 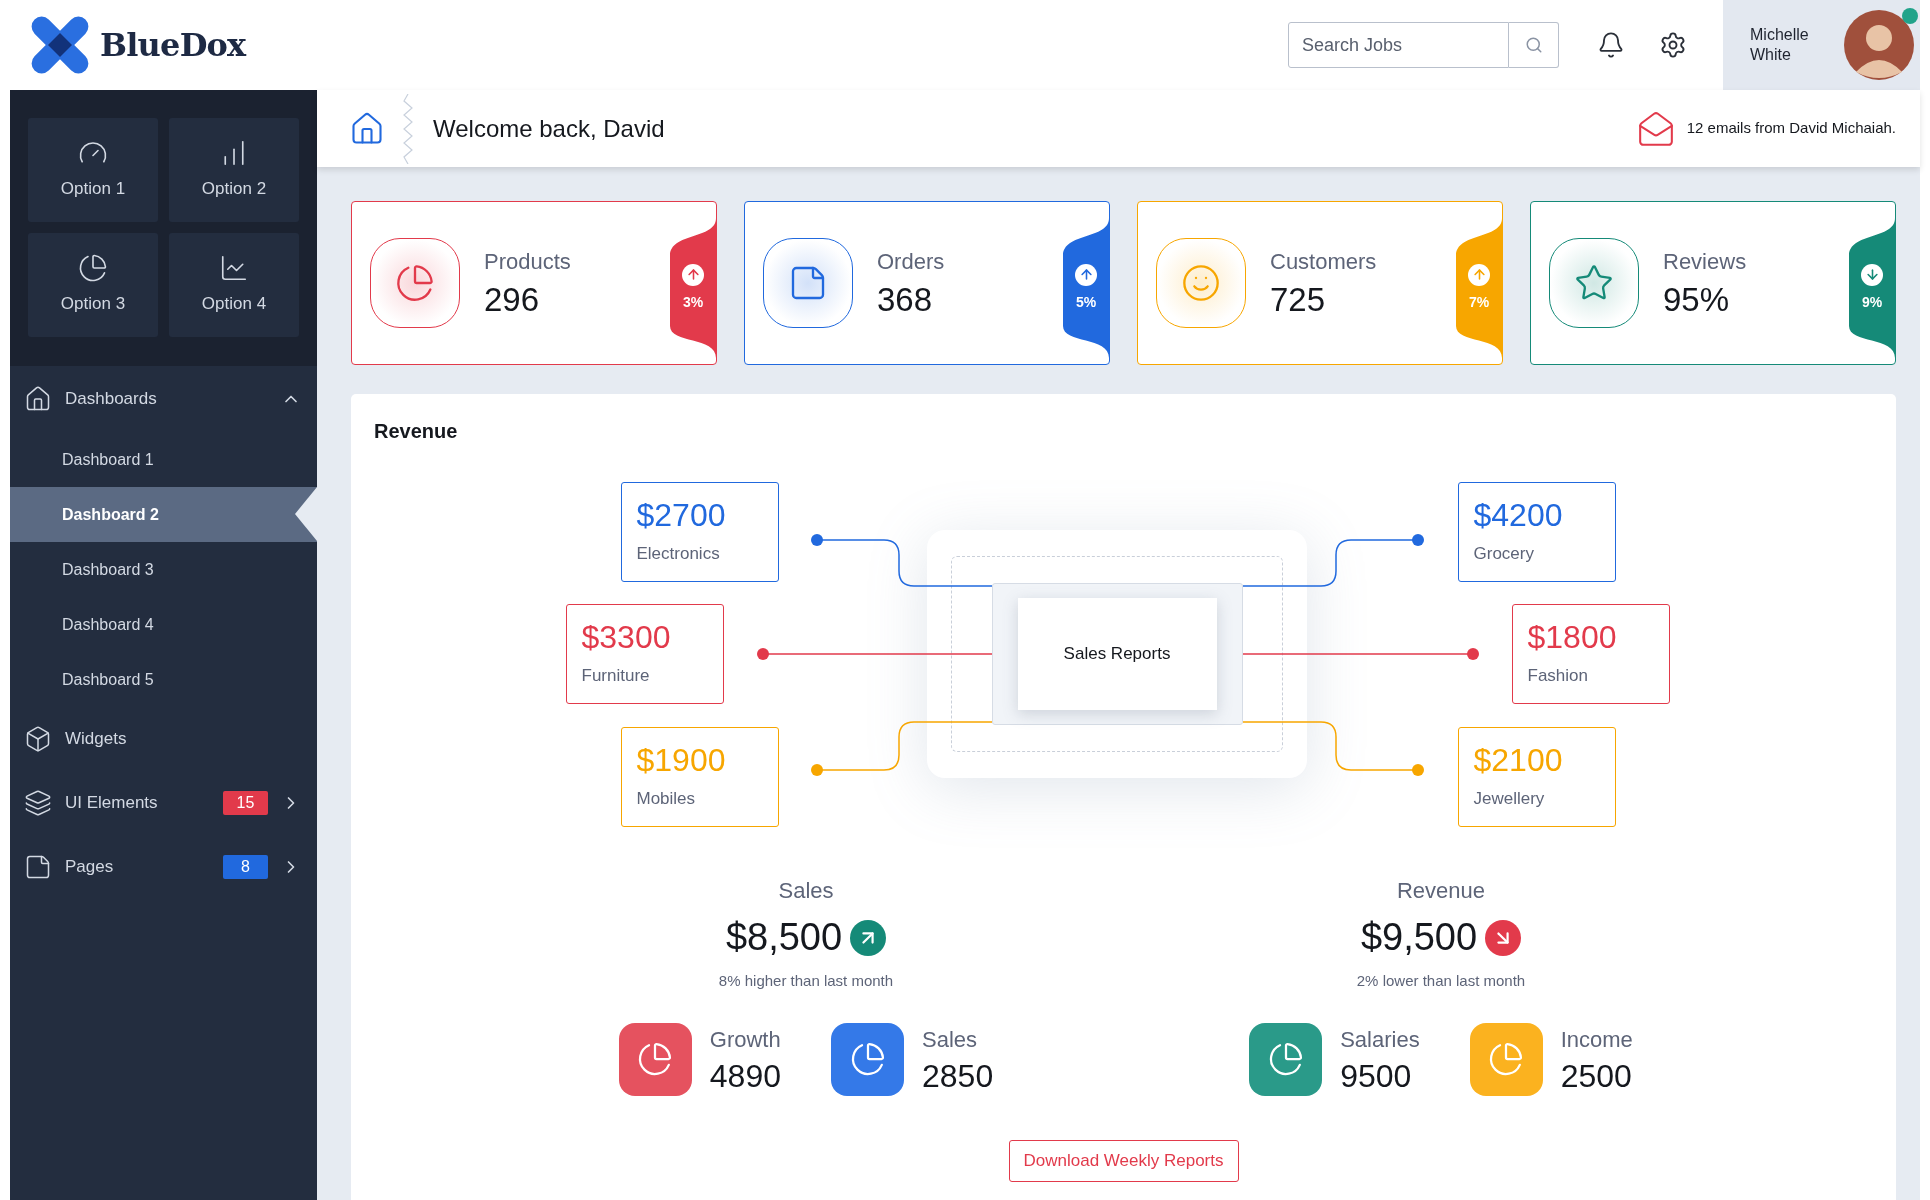 I want to click on stat-label: Reviews, so click(x=1705, y=261).